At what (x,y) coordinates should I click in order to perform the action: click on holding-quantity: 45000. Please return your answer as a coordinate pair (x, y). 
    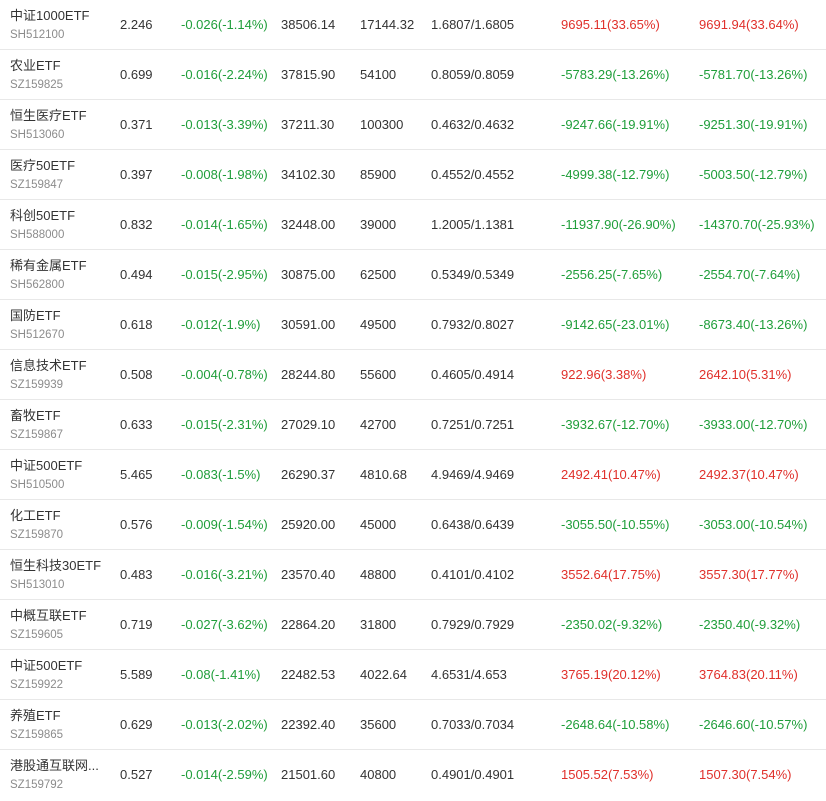
    Looking at the image, I should click on (378, 524).